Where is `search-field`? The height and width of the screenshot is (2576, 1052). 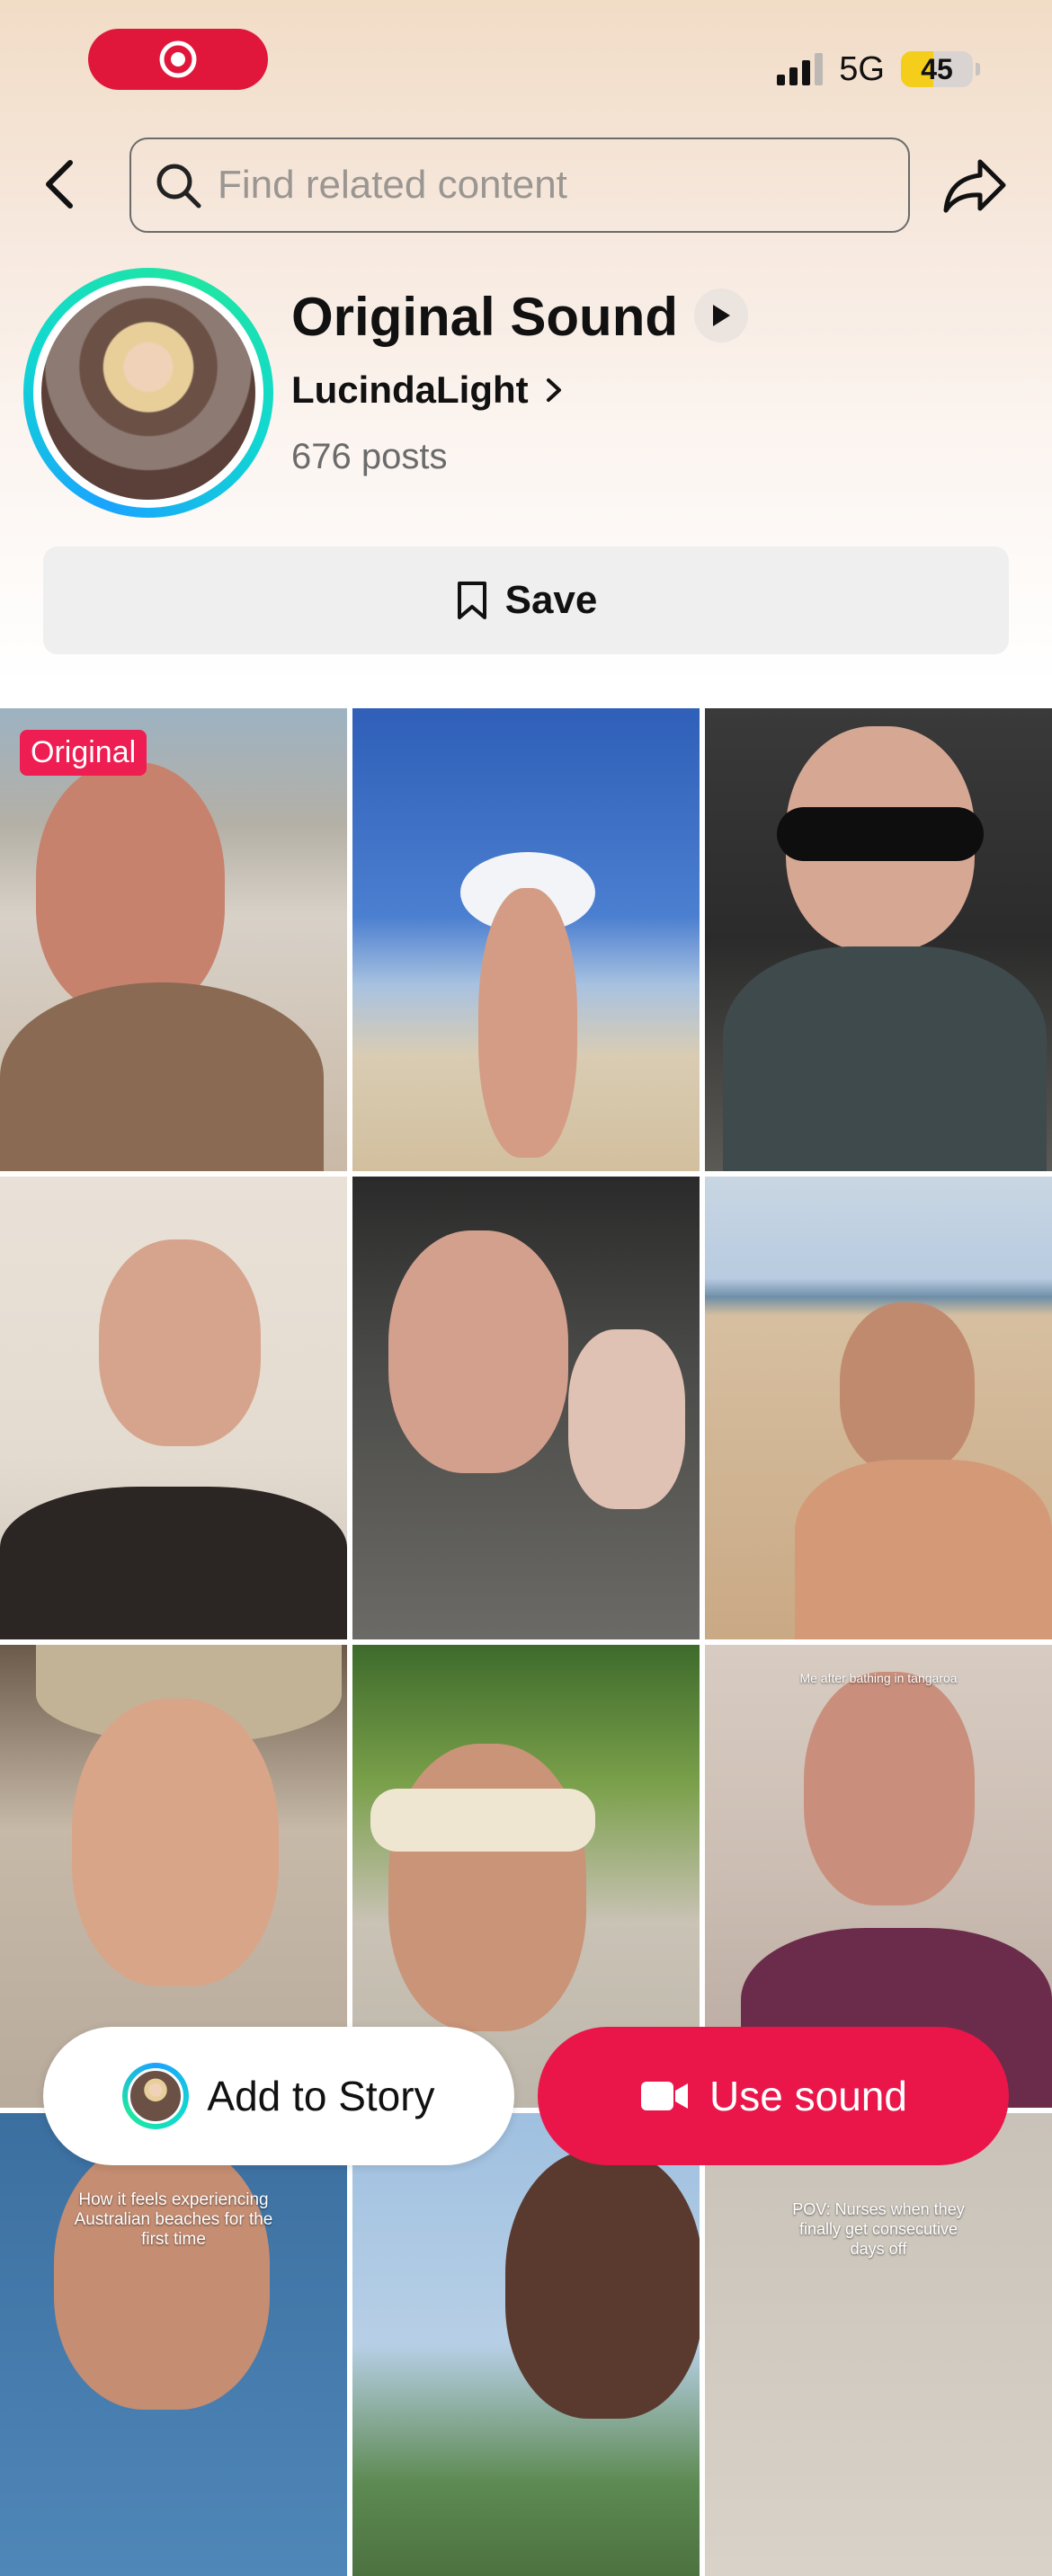
search-field is located at coordinates (519, 185).